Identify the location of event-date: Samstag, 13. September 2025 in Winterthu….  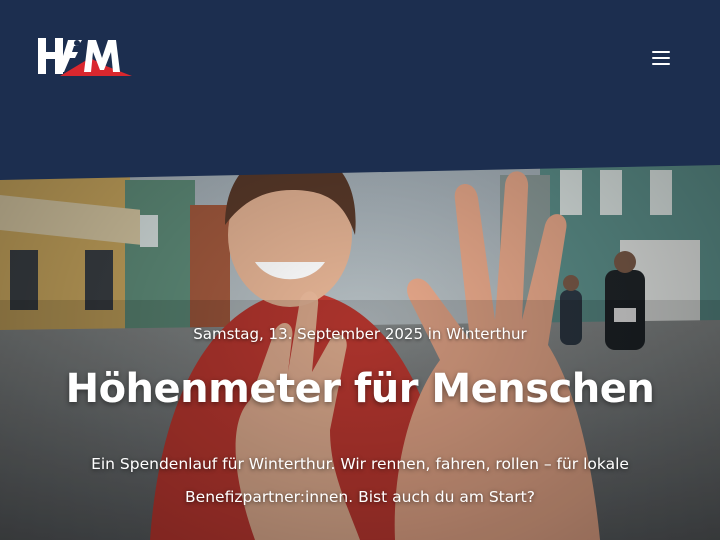
(360, 334).